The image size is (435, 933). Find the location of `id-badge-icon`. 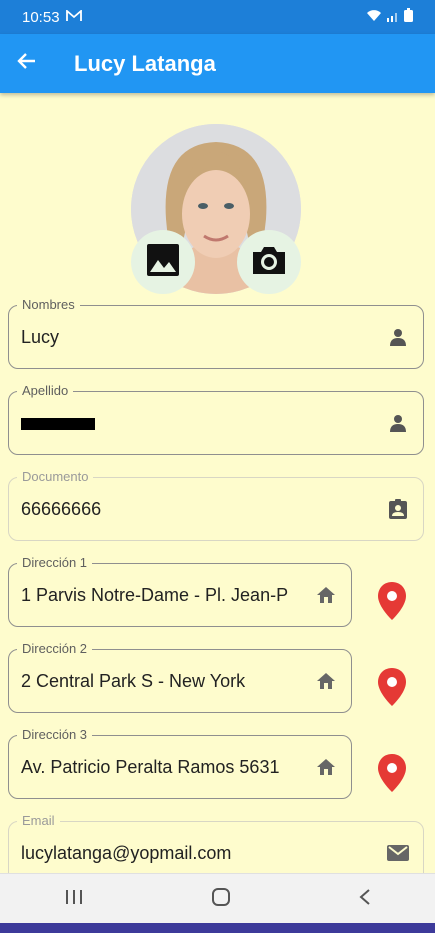

id-badge-icon is located at coordinates (398, 509).